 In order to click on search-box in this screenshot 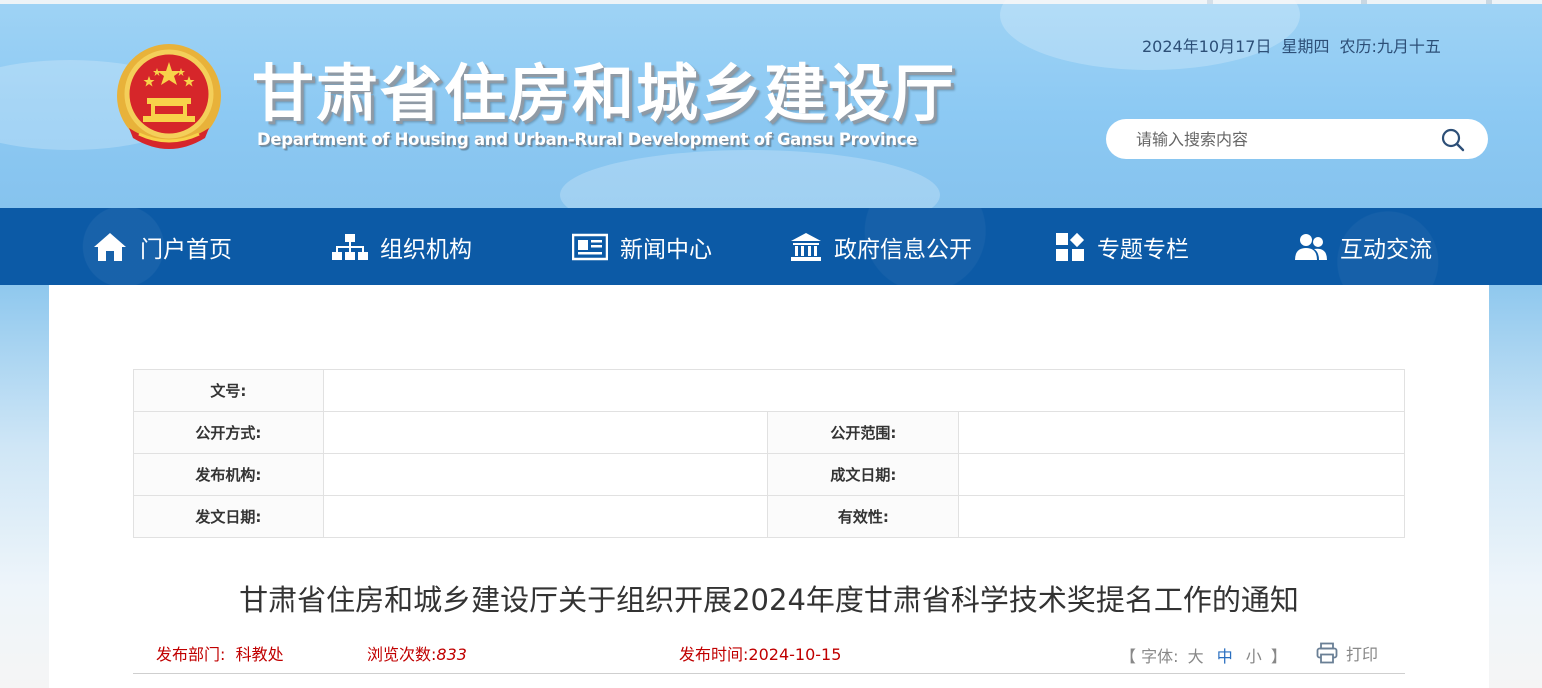, I will do `click(1297, 139)`.